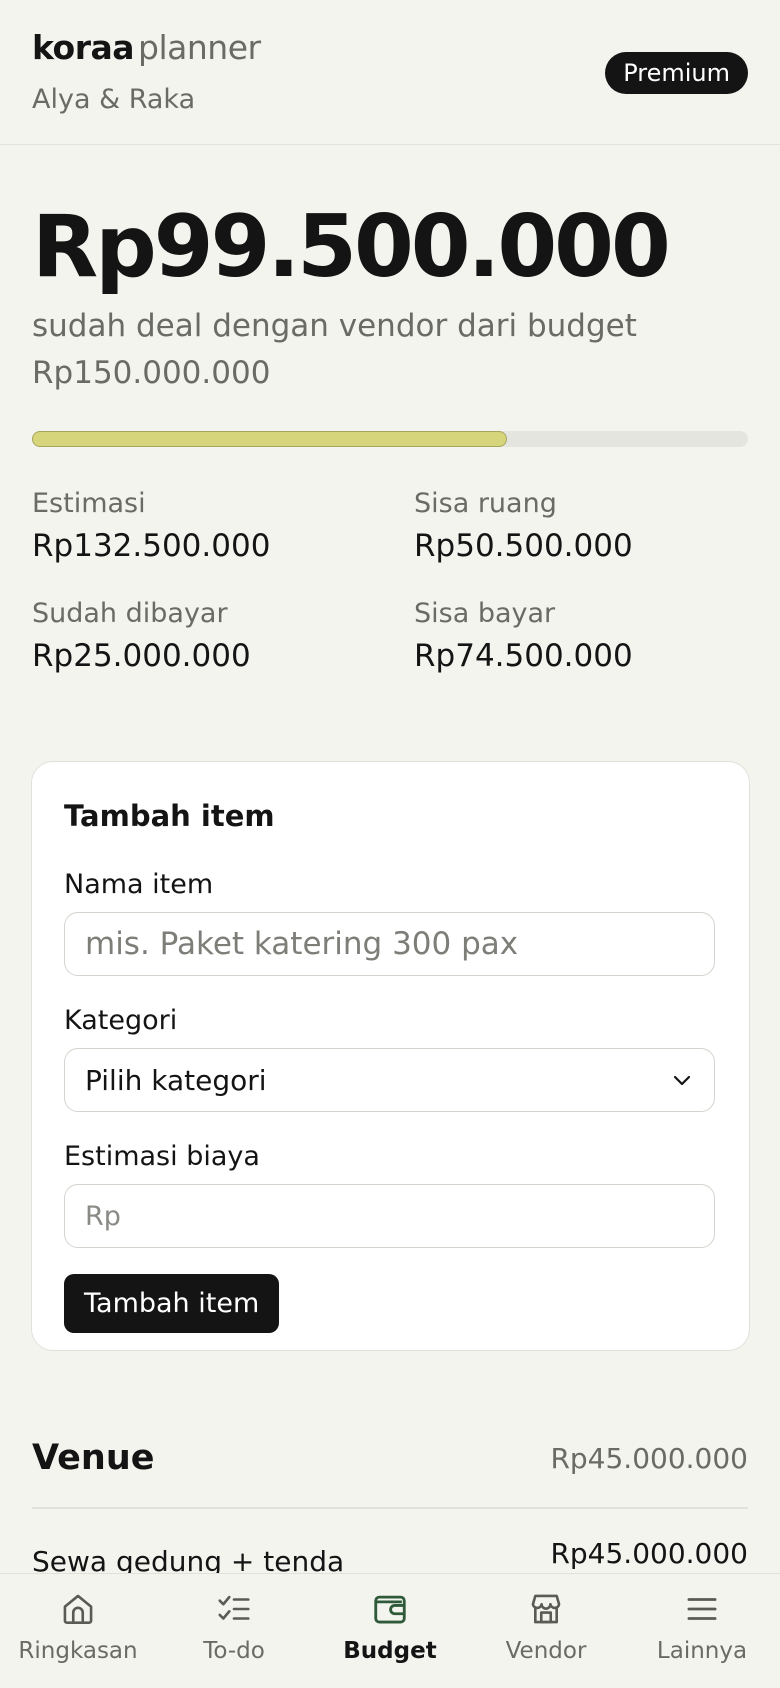  I want to click on cost-label: Estimasi biaya, so click(162, 1156).